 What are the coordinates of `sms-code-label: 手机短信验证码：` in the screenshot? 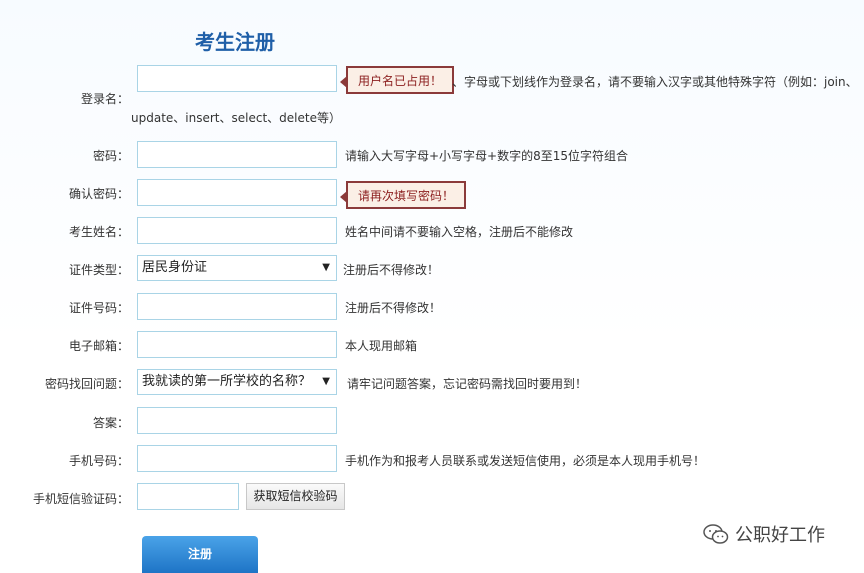 It's located at (80, 499).